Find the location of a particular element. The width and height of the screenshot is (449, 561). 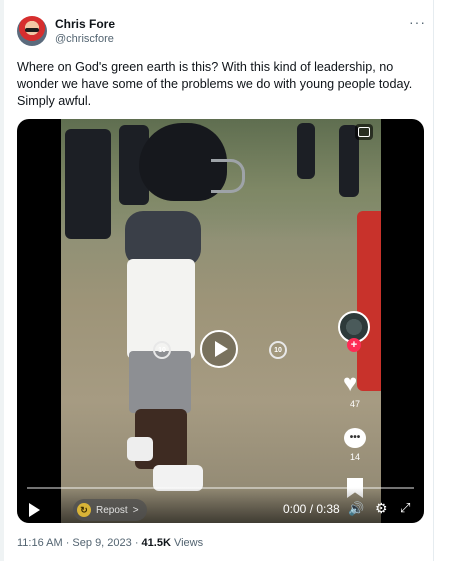

background-player is located at coordinates (88, 184).